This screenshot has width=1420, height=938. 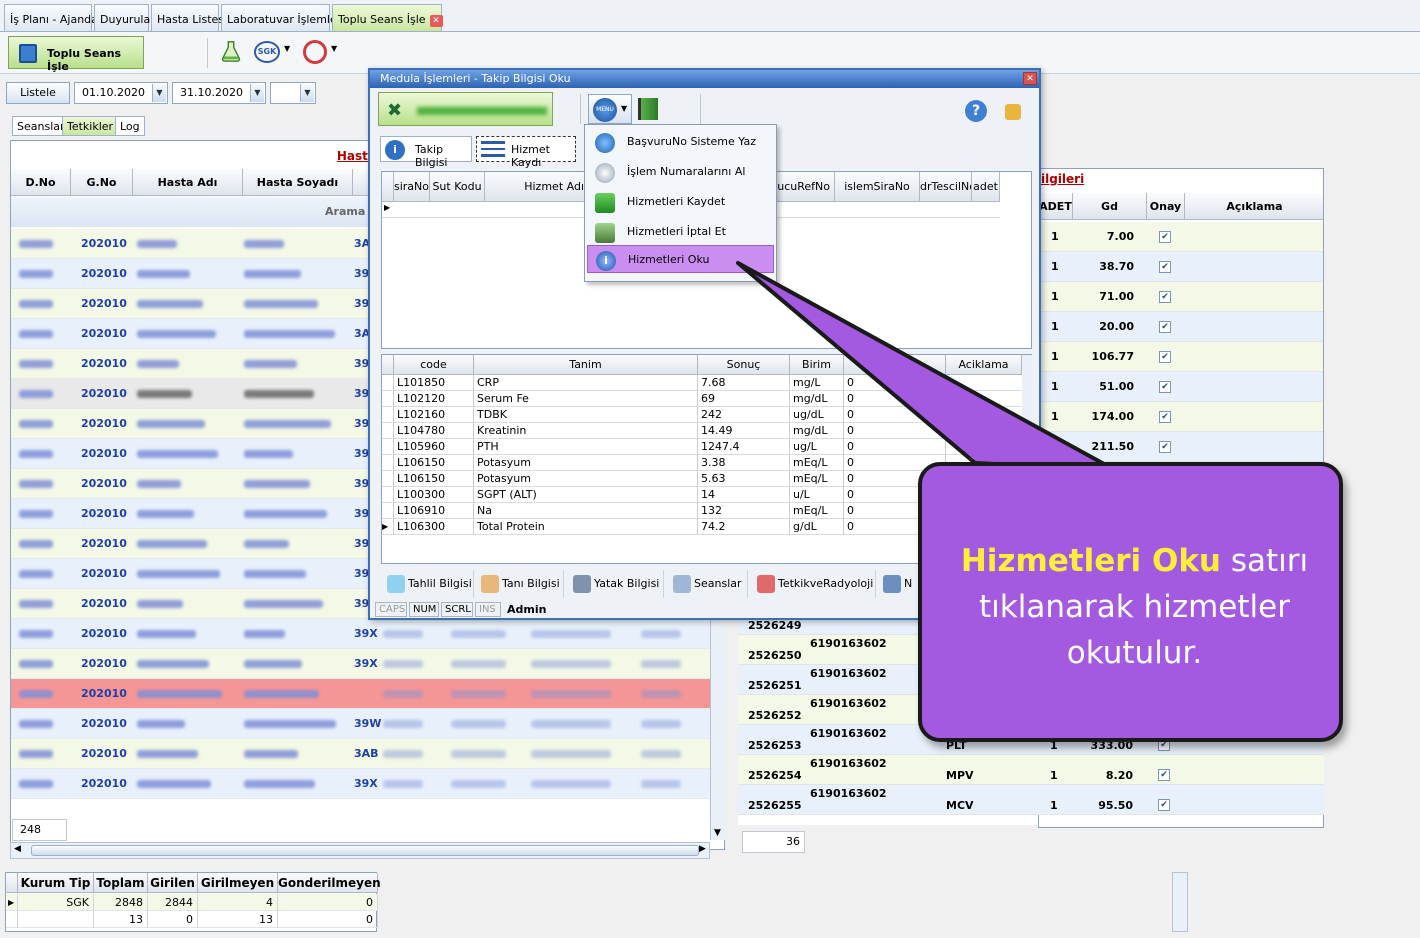 I want to click on subtab-seanslar: Seanslar, so click(x=41, y=126).